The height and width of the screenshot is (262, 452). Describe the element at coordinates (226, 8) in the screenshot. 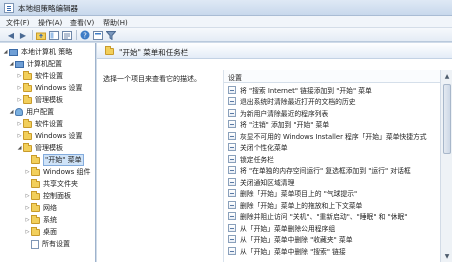

I see `title-bar: 本地组策略编辑器` at that location.